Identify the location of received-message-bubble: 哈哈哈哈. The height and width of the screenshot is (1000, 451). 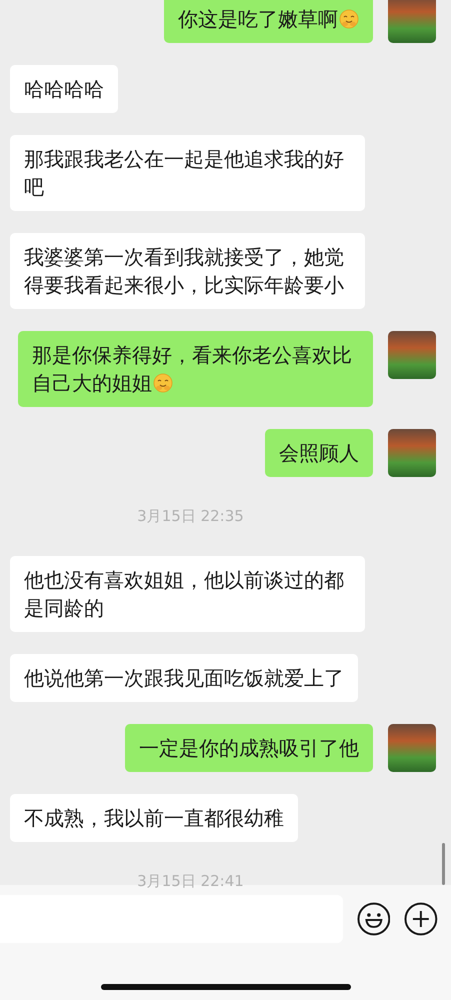
(64, 89).